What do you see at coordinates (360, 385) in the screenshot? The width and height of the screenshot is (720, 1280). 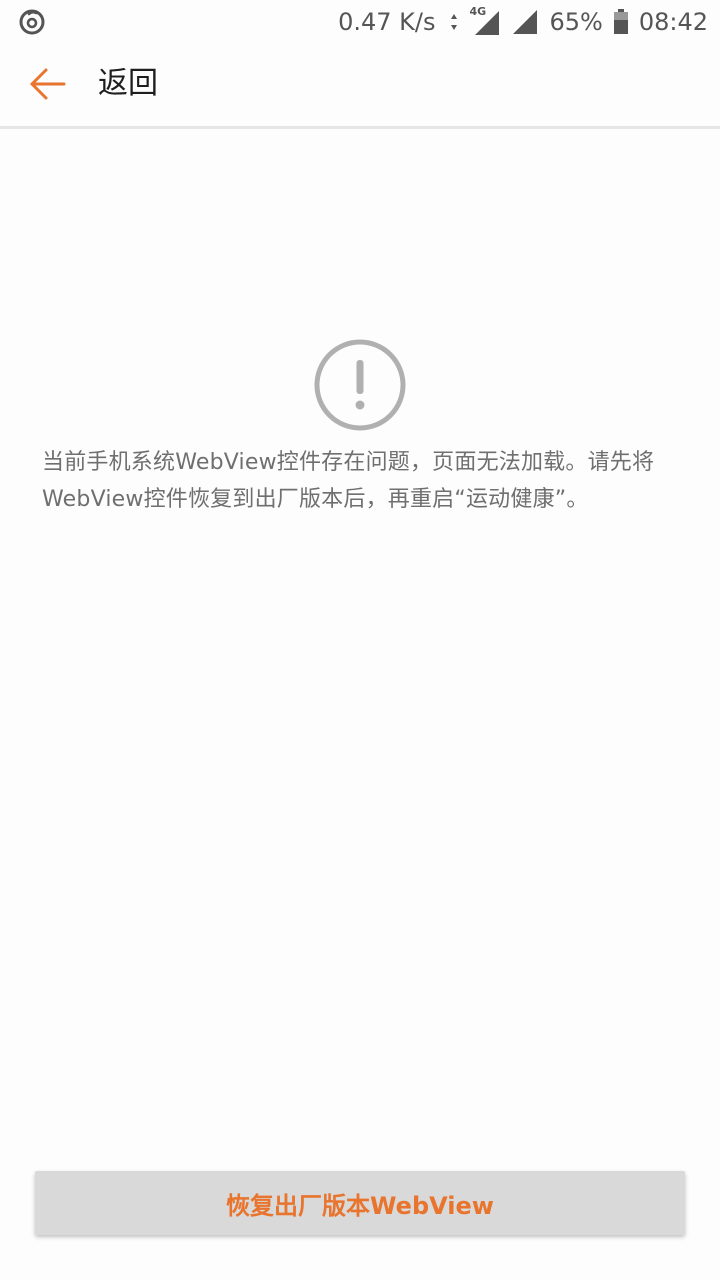 I see `exclamation-circle-icon` at bounding box center [360, 385].